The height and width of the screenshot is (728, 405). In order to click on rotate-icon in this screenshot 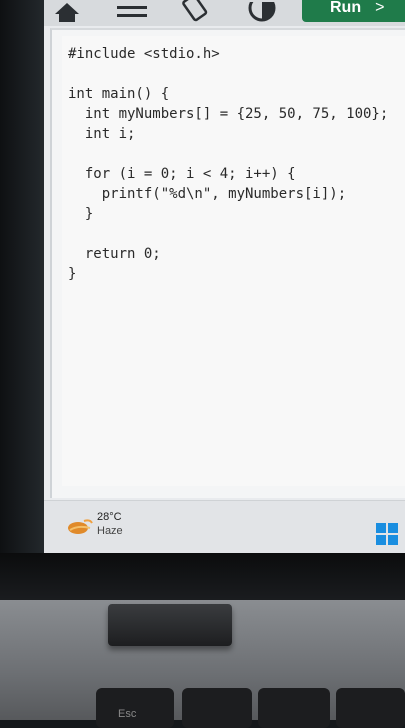, I will do `click(197, 11)`.